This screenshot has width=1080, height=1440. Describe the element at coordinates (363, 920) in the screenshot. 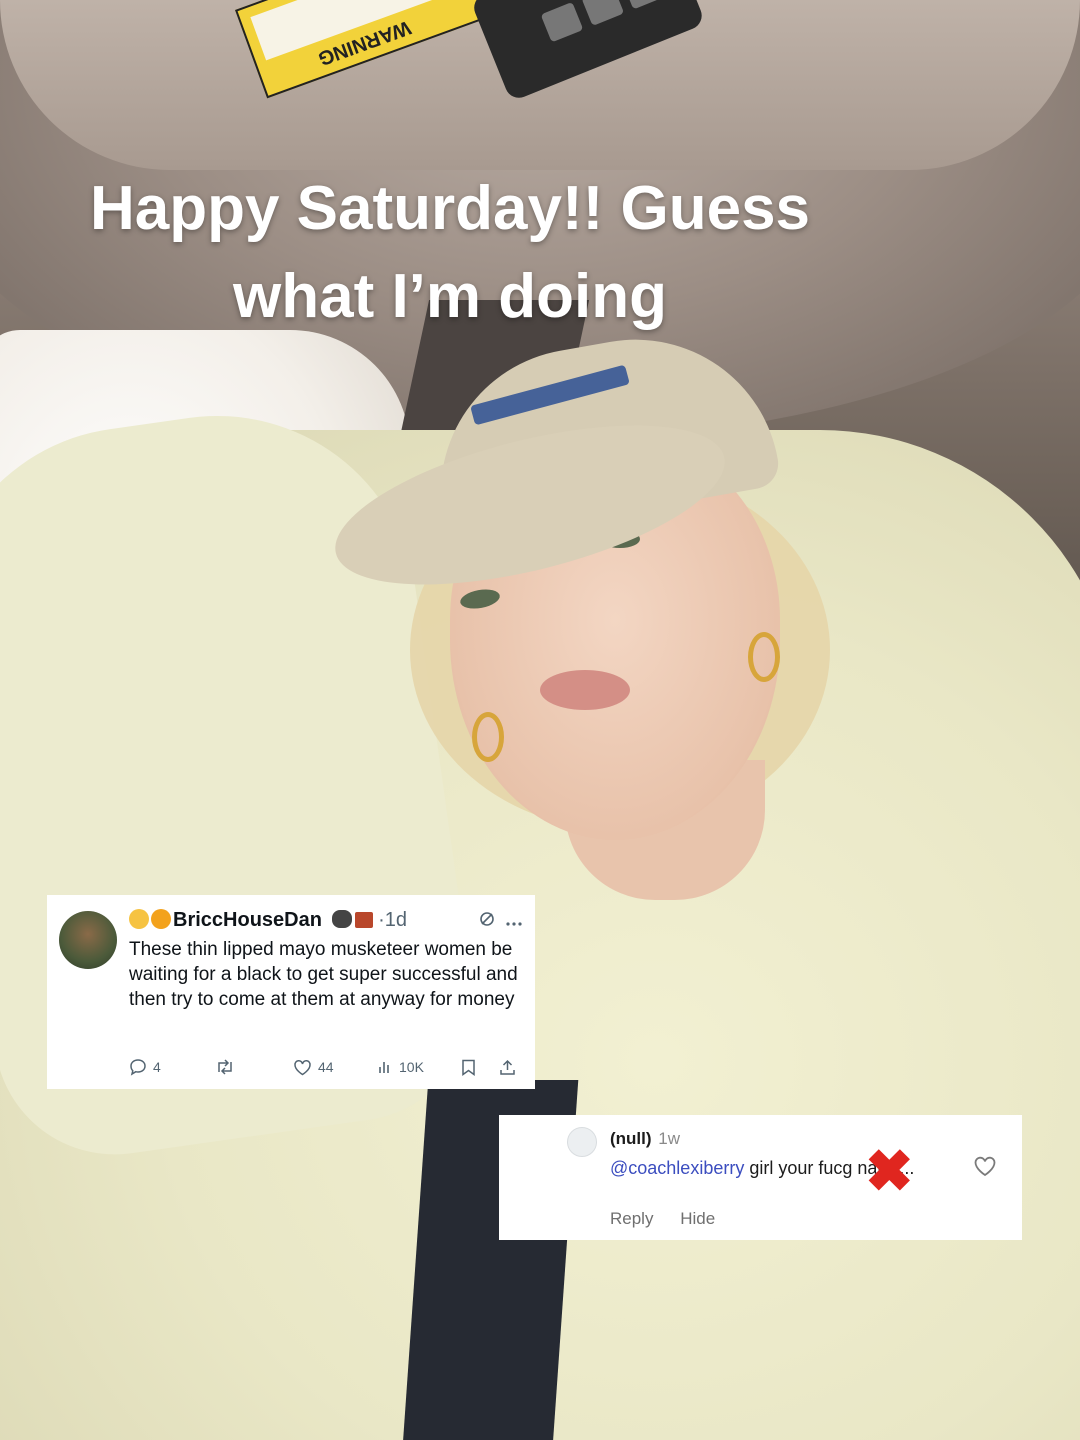

I see `brick-emoji-icon` at that location.